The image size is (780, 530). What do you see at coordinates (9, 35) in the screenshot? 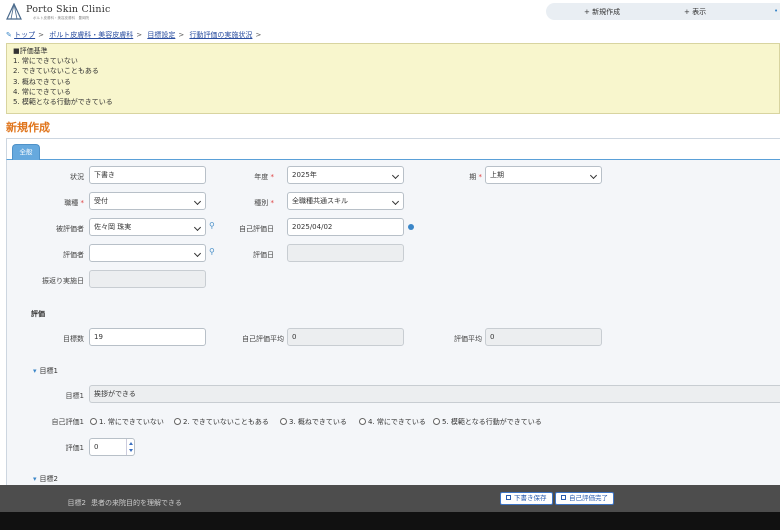
I see `pencil-icon: ✎` at bounding box center [9, 35].